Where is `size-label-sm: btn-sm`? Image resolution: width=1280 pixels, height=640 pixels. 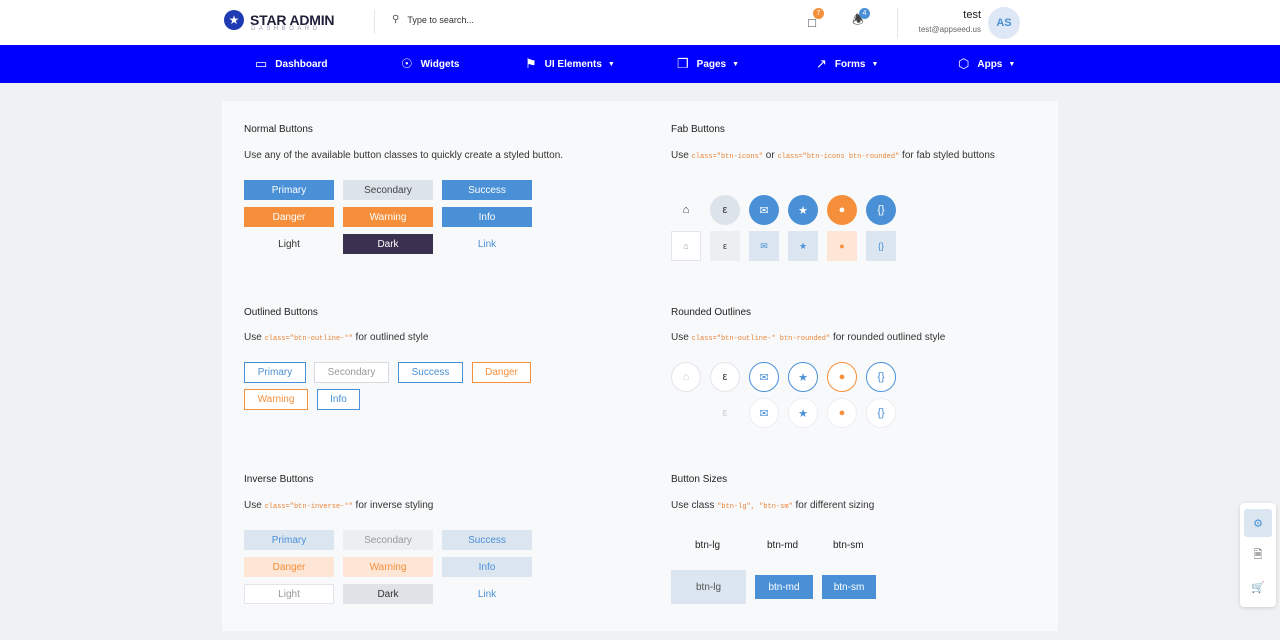
size-label-sm: btn-sm is located at coordinates (848, 545).